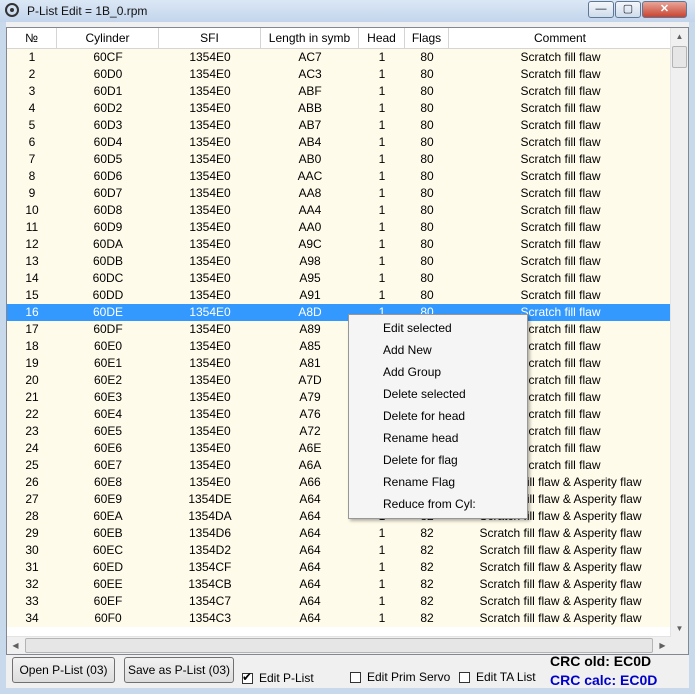  What do you see at coordinates (419, 482) in the screenshot?
I see `context-menu-item: Rename Flag` at bounding box center [419, 482].